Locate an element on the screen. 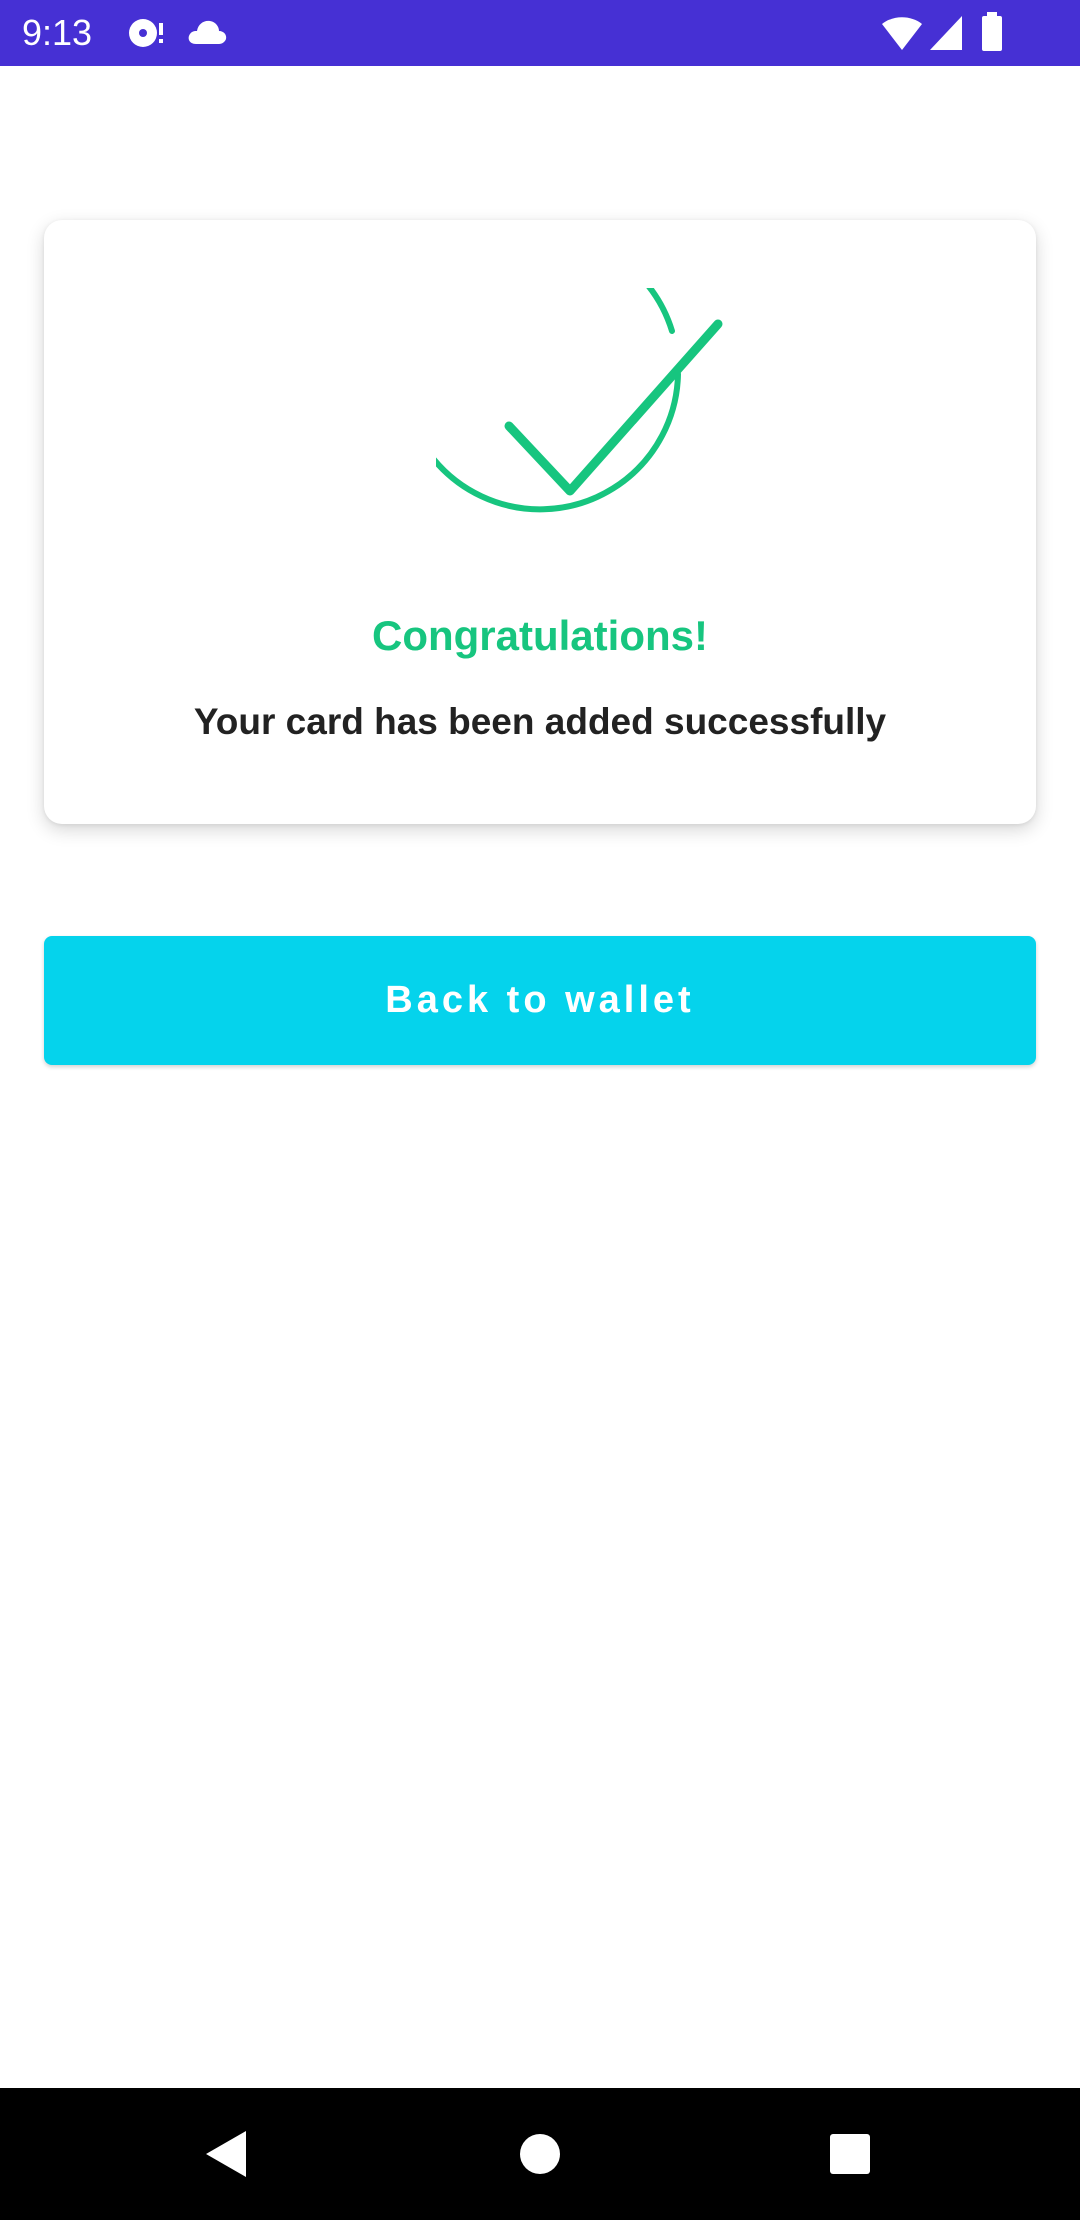 This screenshot has height=2220, width=1080. success-message: Your card has been added successfully is located at coordinates (540, 721).